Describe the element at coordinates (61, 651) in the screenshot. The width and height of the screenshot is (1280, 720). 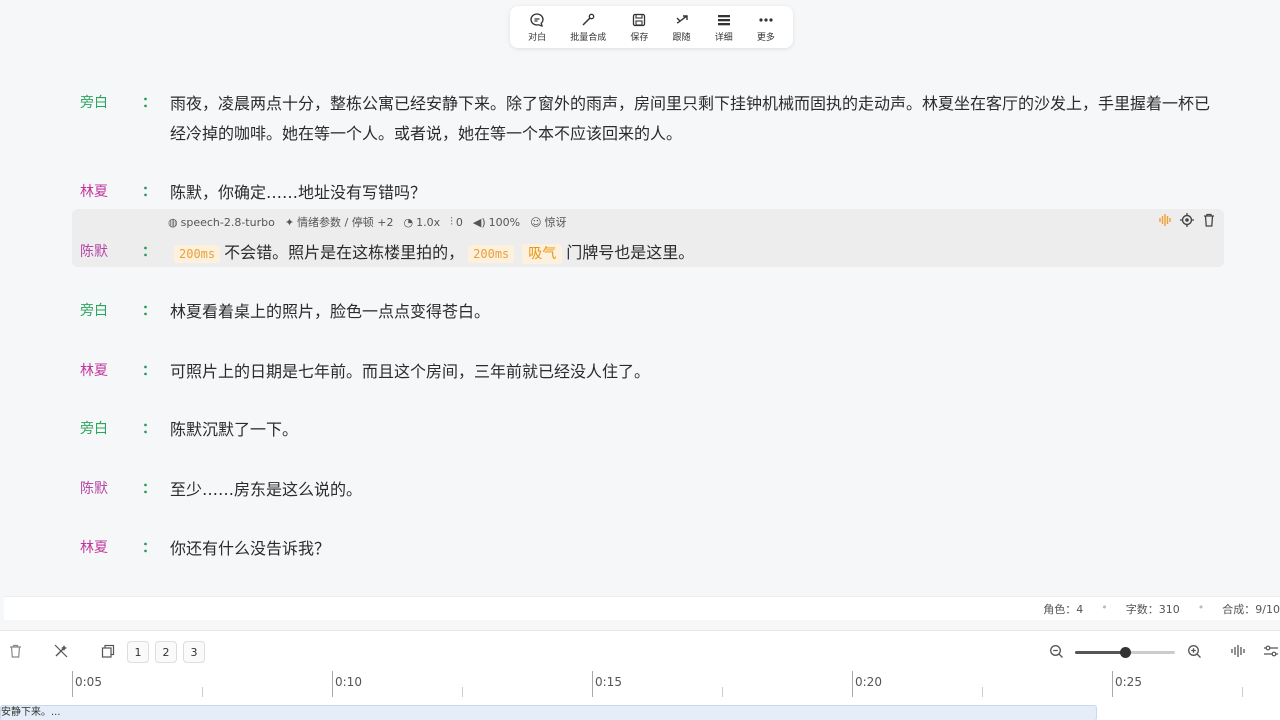
I see `magic-wand-off-icon` at that location.